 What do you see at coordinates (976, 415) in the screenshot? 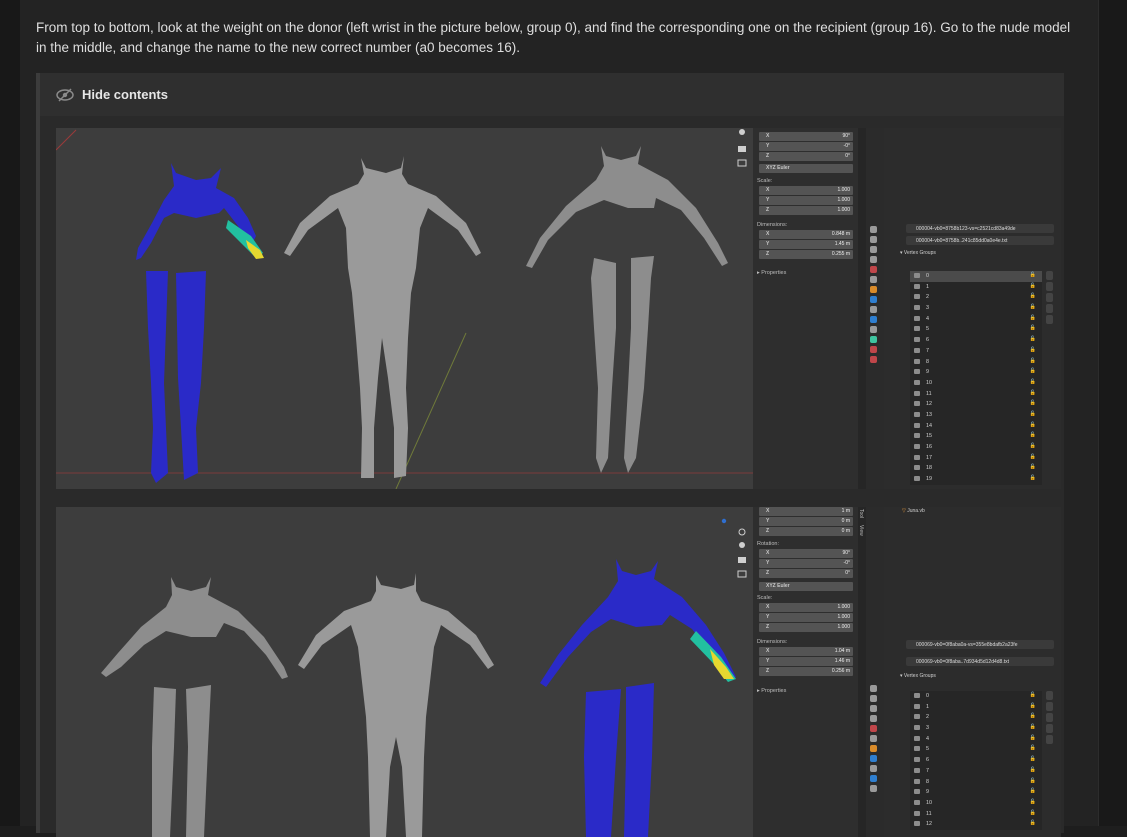
I see `list-item: 13 🔓` at bounding box center [976, 415].